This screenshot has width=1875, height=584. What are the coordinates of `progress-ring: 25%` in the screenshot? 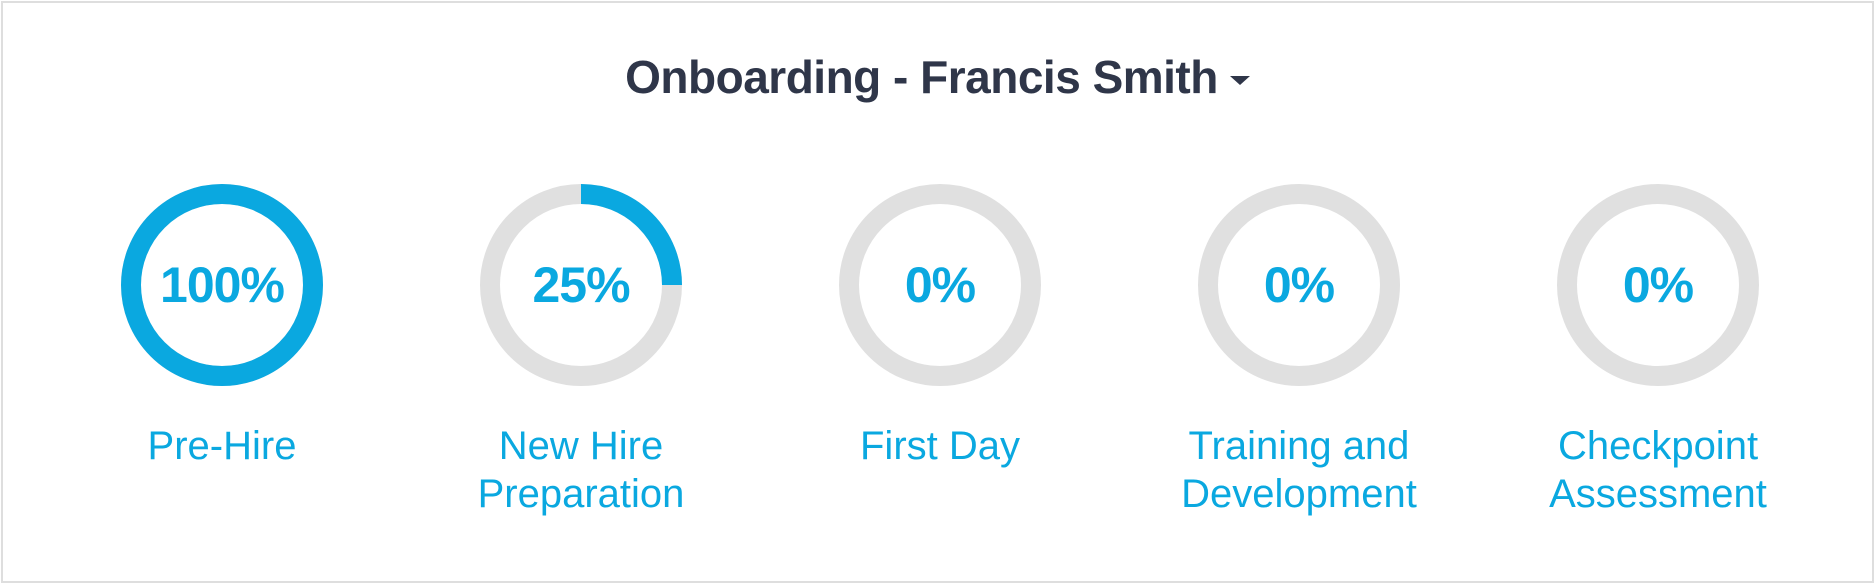 It's located at (581, 285).